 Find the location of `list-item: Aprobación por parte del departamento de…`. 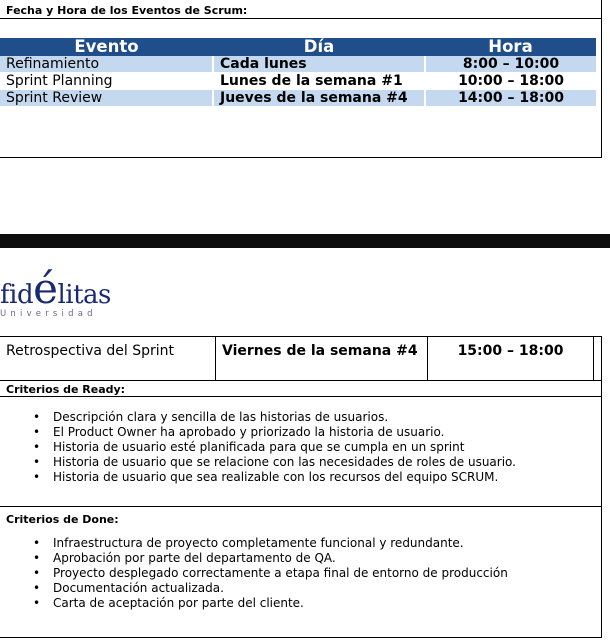

list-item: Aprobación por parte del departamento de… is located at coordinates (270, 558).